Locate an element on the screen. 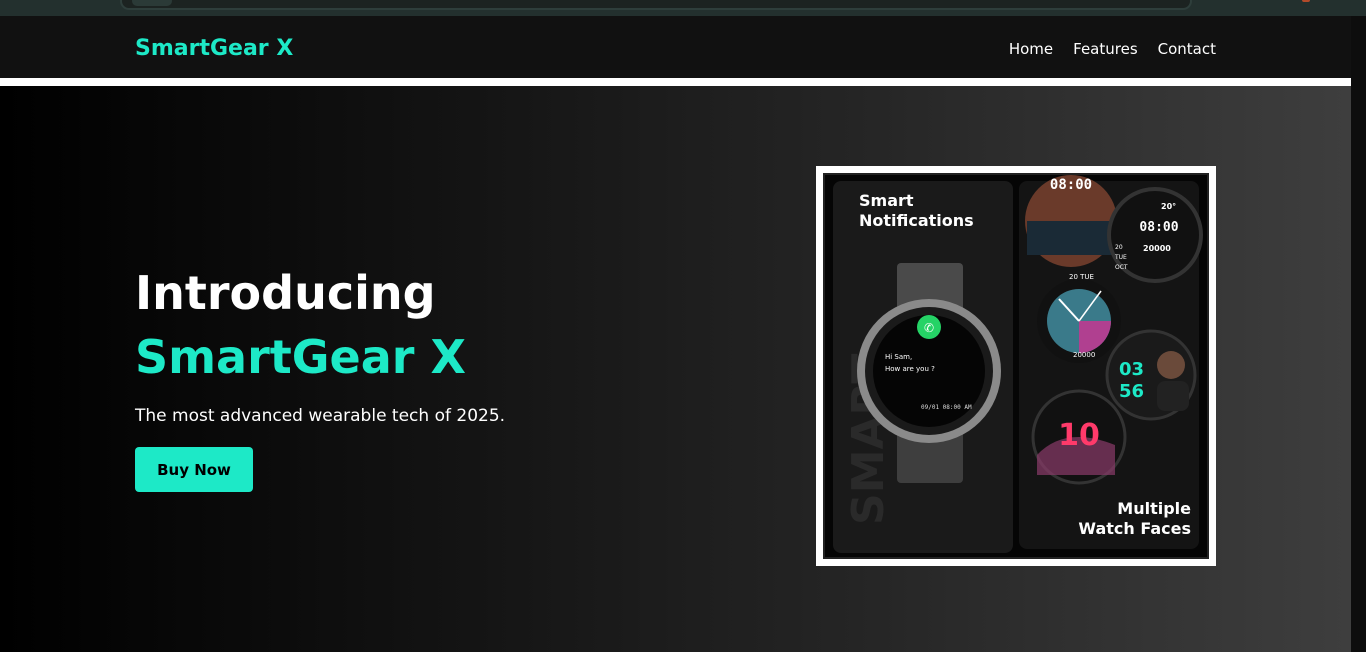 The image size is (1366, 652). nav-links: Home Features Contact is located at coordinates (1112, 49).